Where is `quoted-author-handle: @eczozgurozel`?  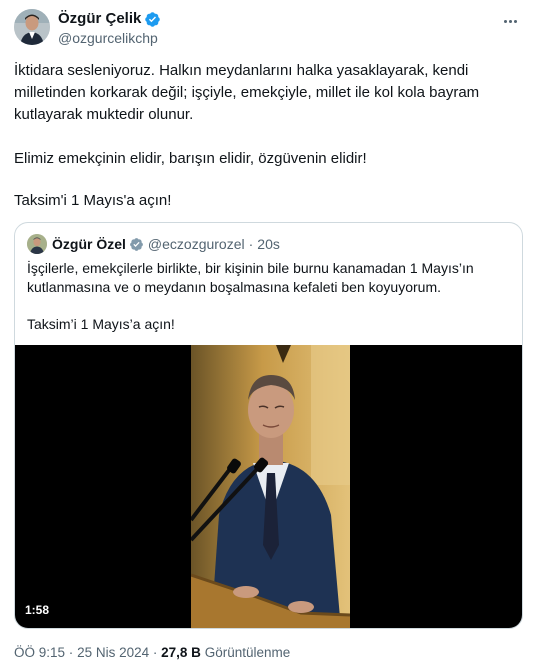
quoted-author-handle: @eczozgurozel is located at coordinates (196, 244).